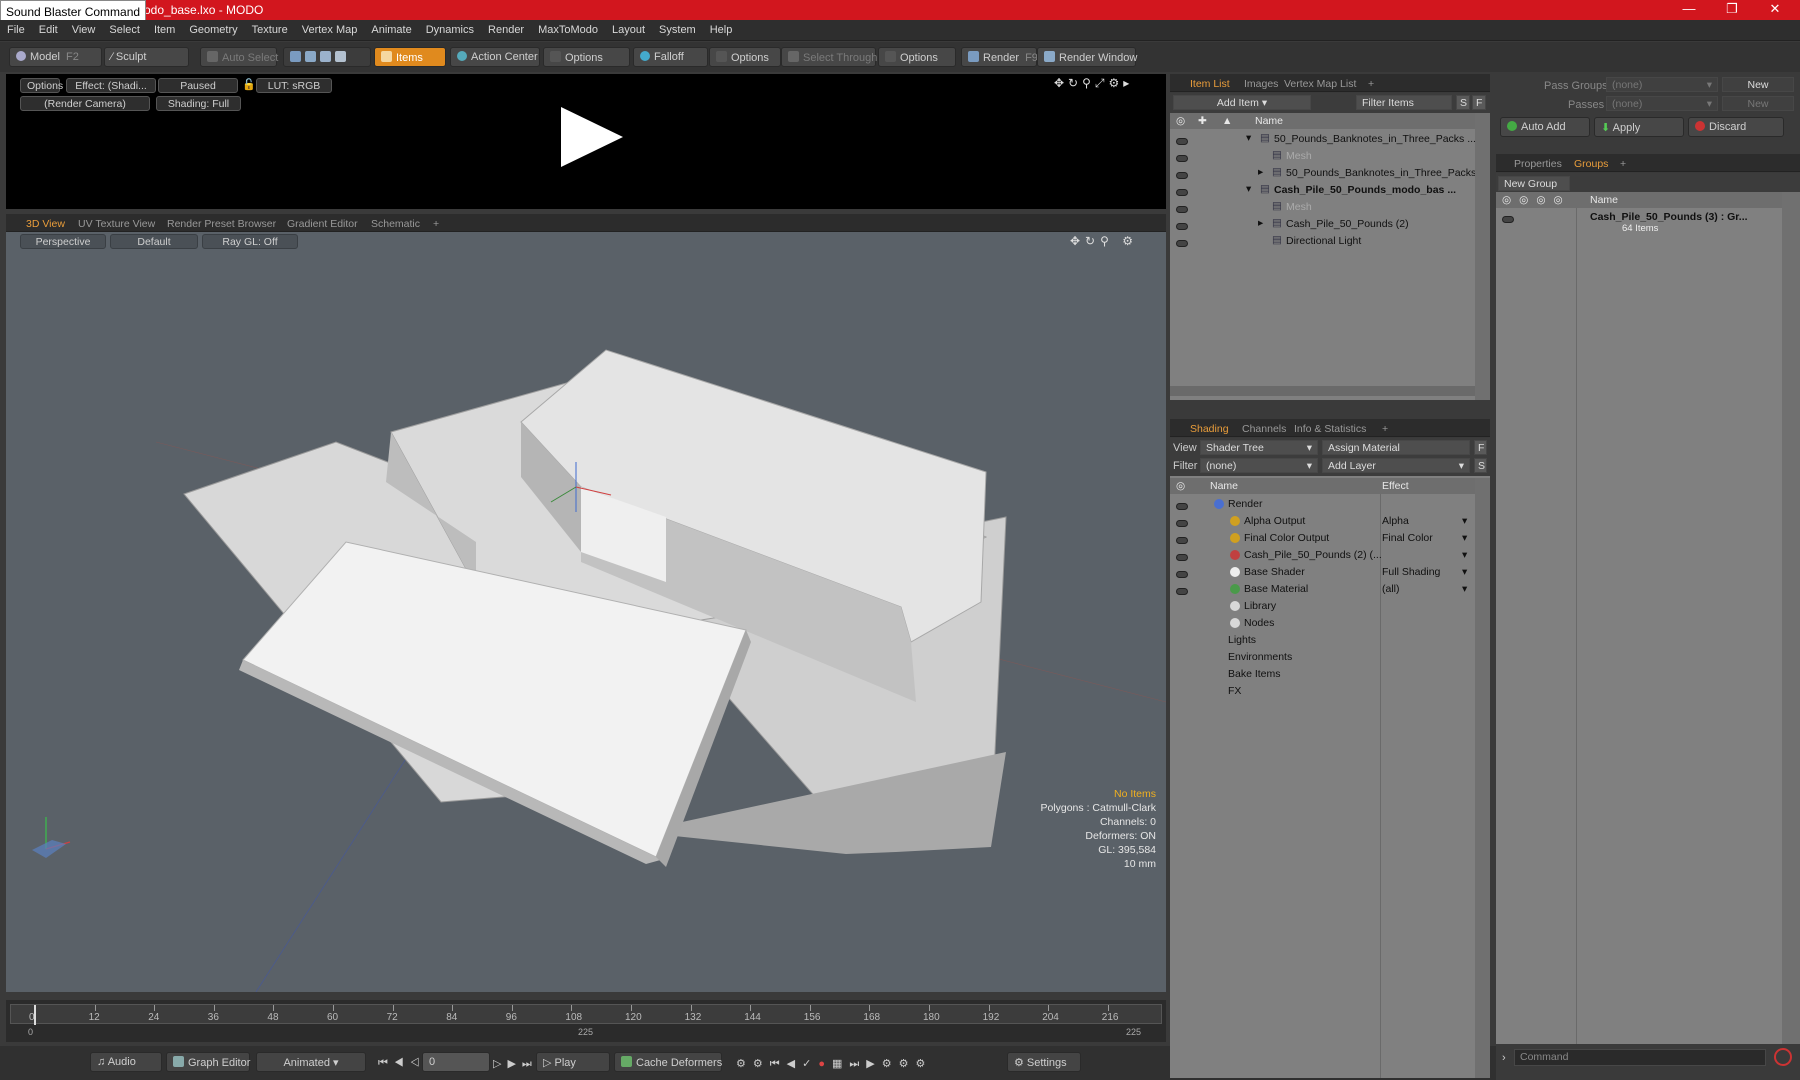 This screenshot has width=1800, height=1080. I want to click on record-icon: ●, so click(825, 1064).